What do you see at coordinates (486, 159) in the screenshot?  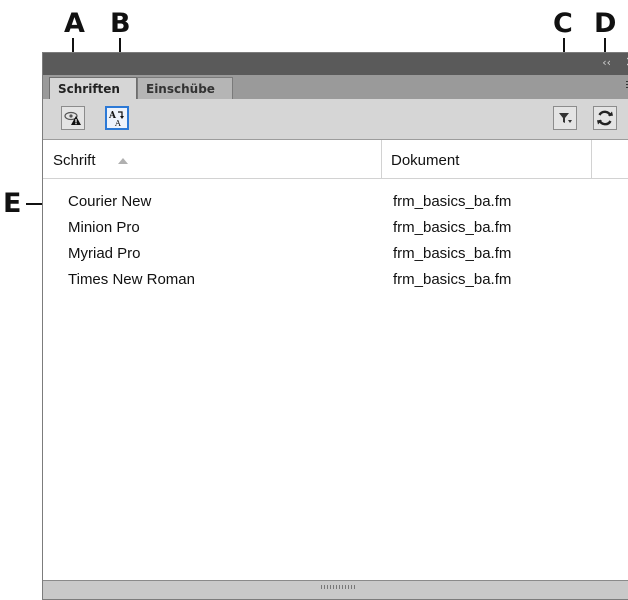 I see `column-document: Dokument` at bounding box center [486, 159].